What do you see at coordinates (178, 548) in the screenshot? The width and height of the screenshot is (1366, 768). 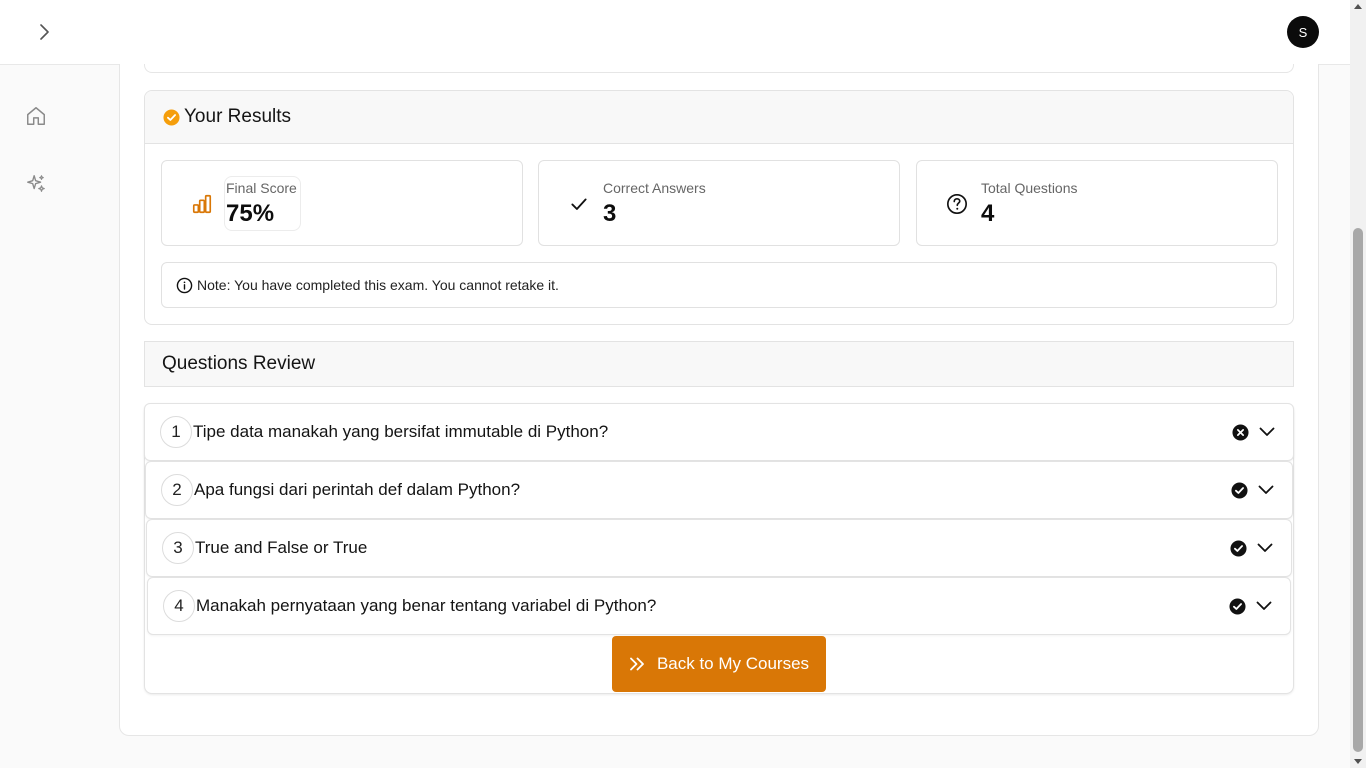 I see `question-number: 3` at bounding box center [178, 548].